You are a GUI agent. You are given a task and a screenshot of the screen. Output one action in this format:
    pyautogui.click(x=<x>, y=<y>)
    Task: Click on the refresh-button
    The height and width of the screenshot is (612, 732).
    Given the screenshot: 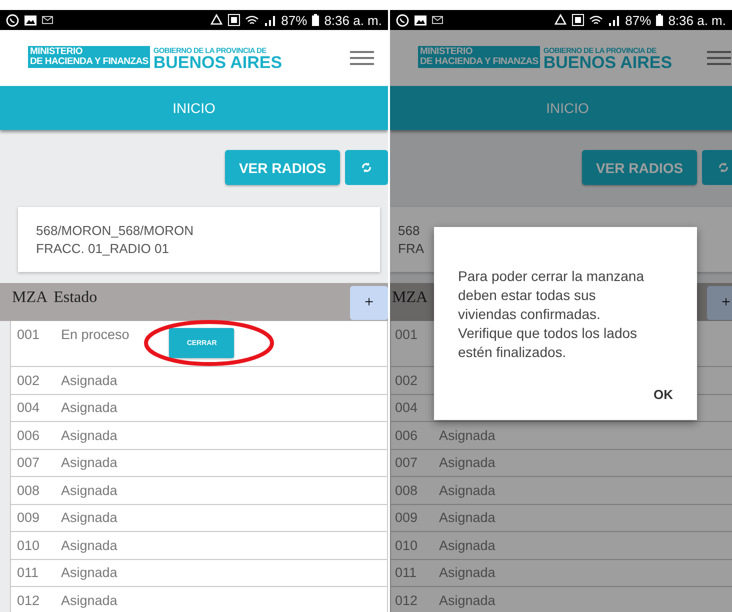 What is the action you would take?
    pyautogui.click(x=366, y=167)
    